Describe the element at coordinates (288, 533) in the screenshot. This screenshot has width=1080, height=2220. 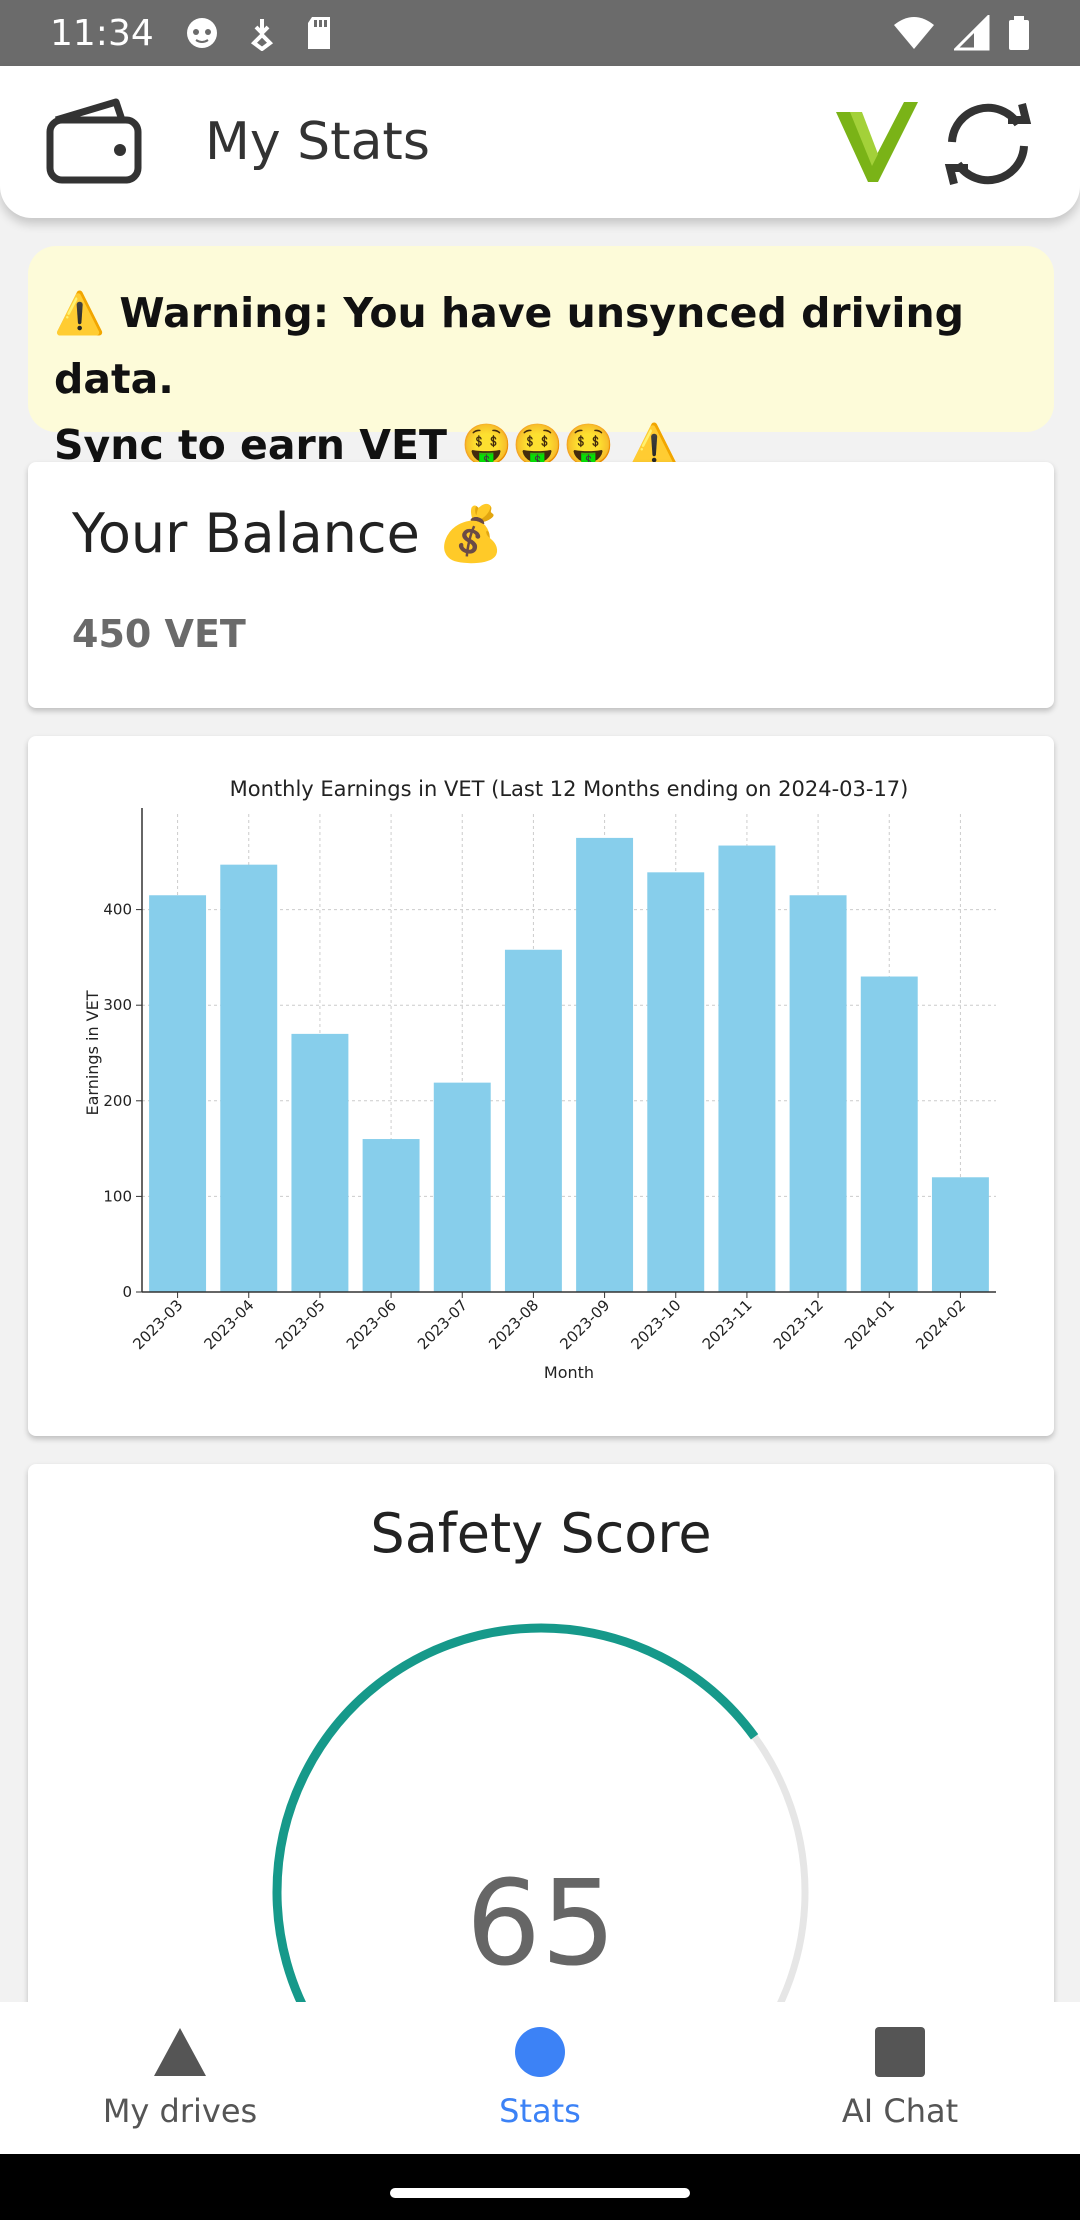
I see `balance-title: Your Balance 💰` at that location.